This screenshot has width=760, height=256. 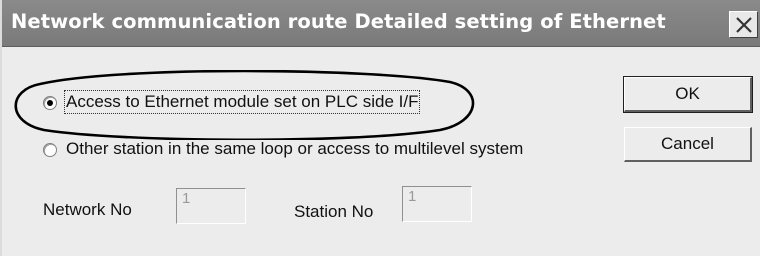 What do you see at coordinates (688, 94) in the screenshot?
I see `ok-button: OK` at bounding box center [688, 94].